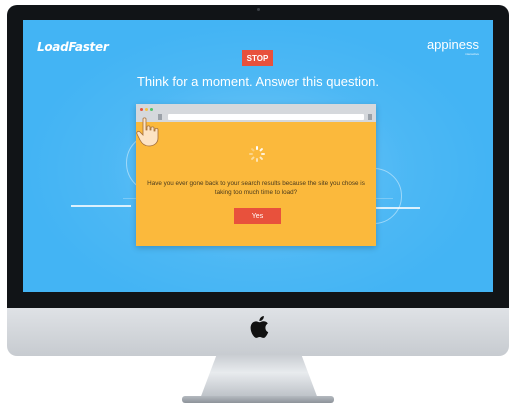  What do you see at coordinates (452, 44) in the screenshot?
I see `appiness-logo-text: appiness` at bounding box center [452, 44].